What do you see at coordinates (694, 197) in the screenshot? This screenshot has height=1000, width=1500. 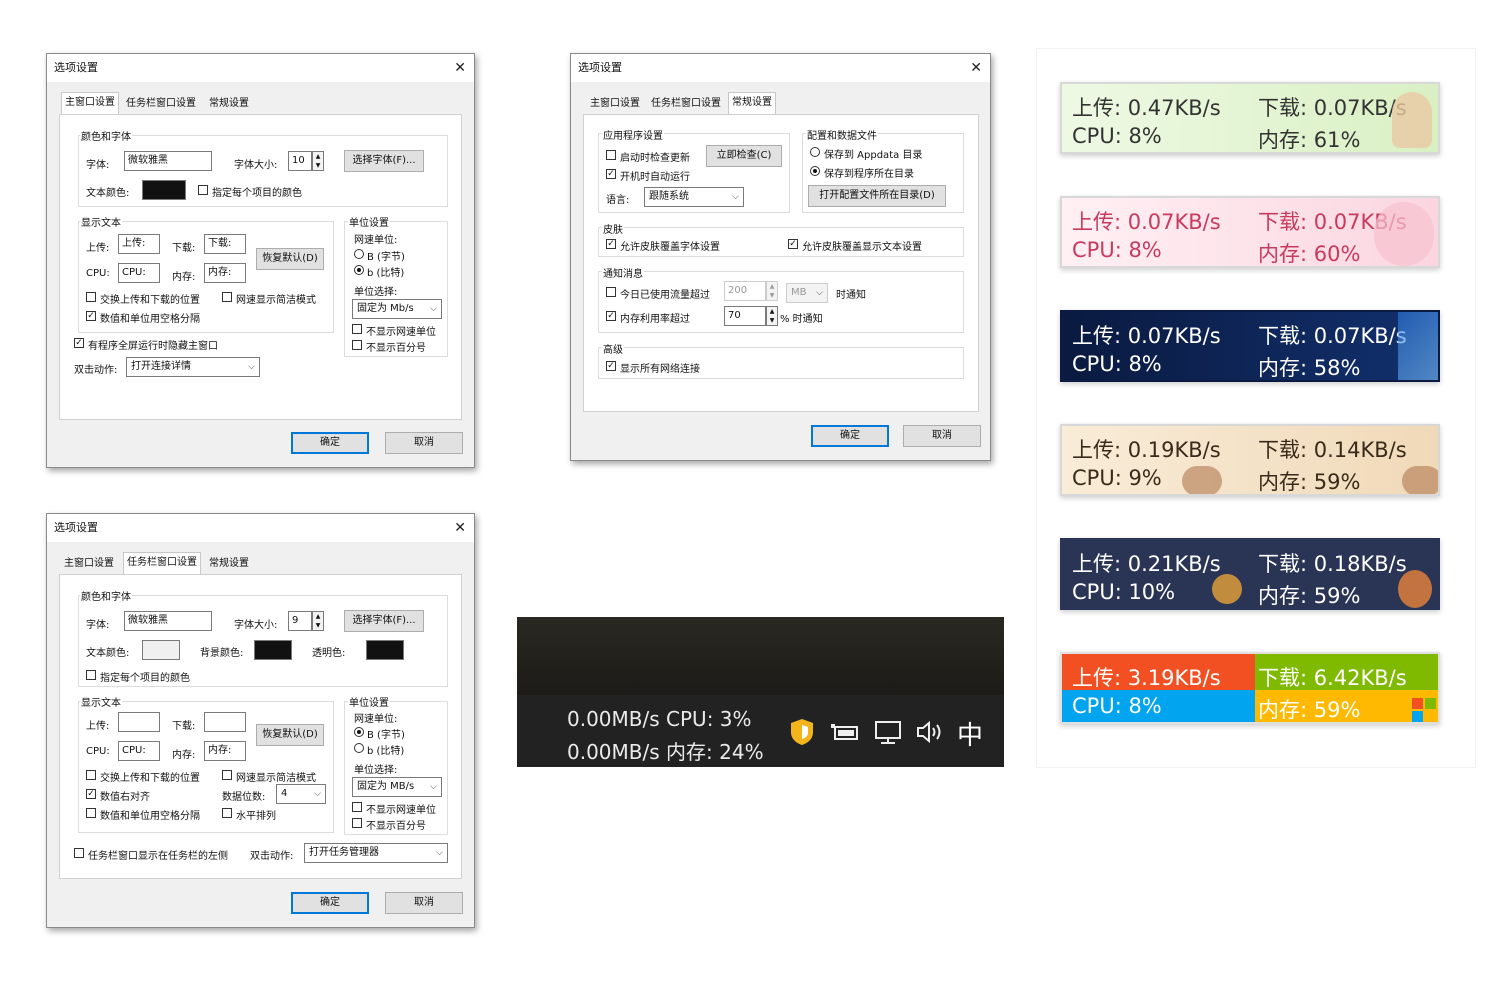 I see `language-select: 跟随系统 ⌵` at bounding box center [694, 197].